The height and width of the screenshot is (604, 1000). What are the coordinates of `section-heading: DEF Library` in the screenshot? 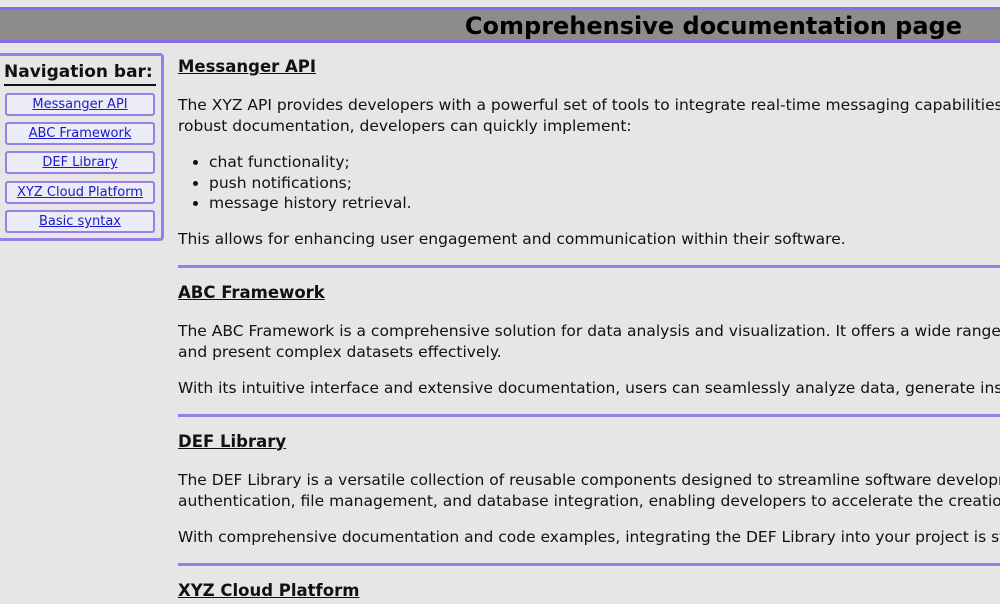 It's located at (232, 441).